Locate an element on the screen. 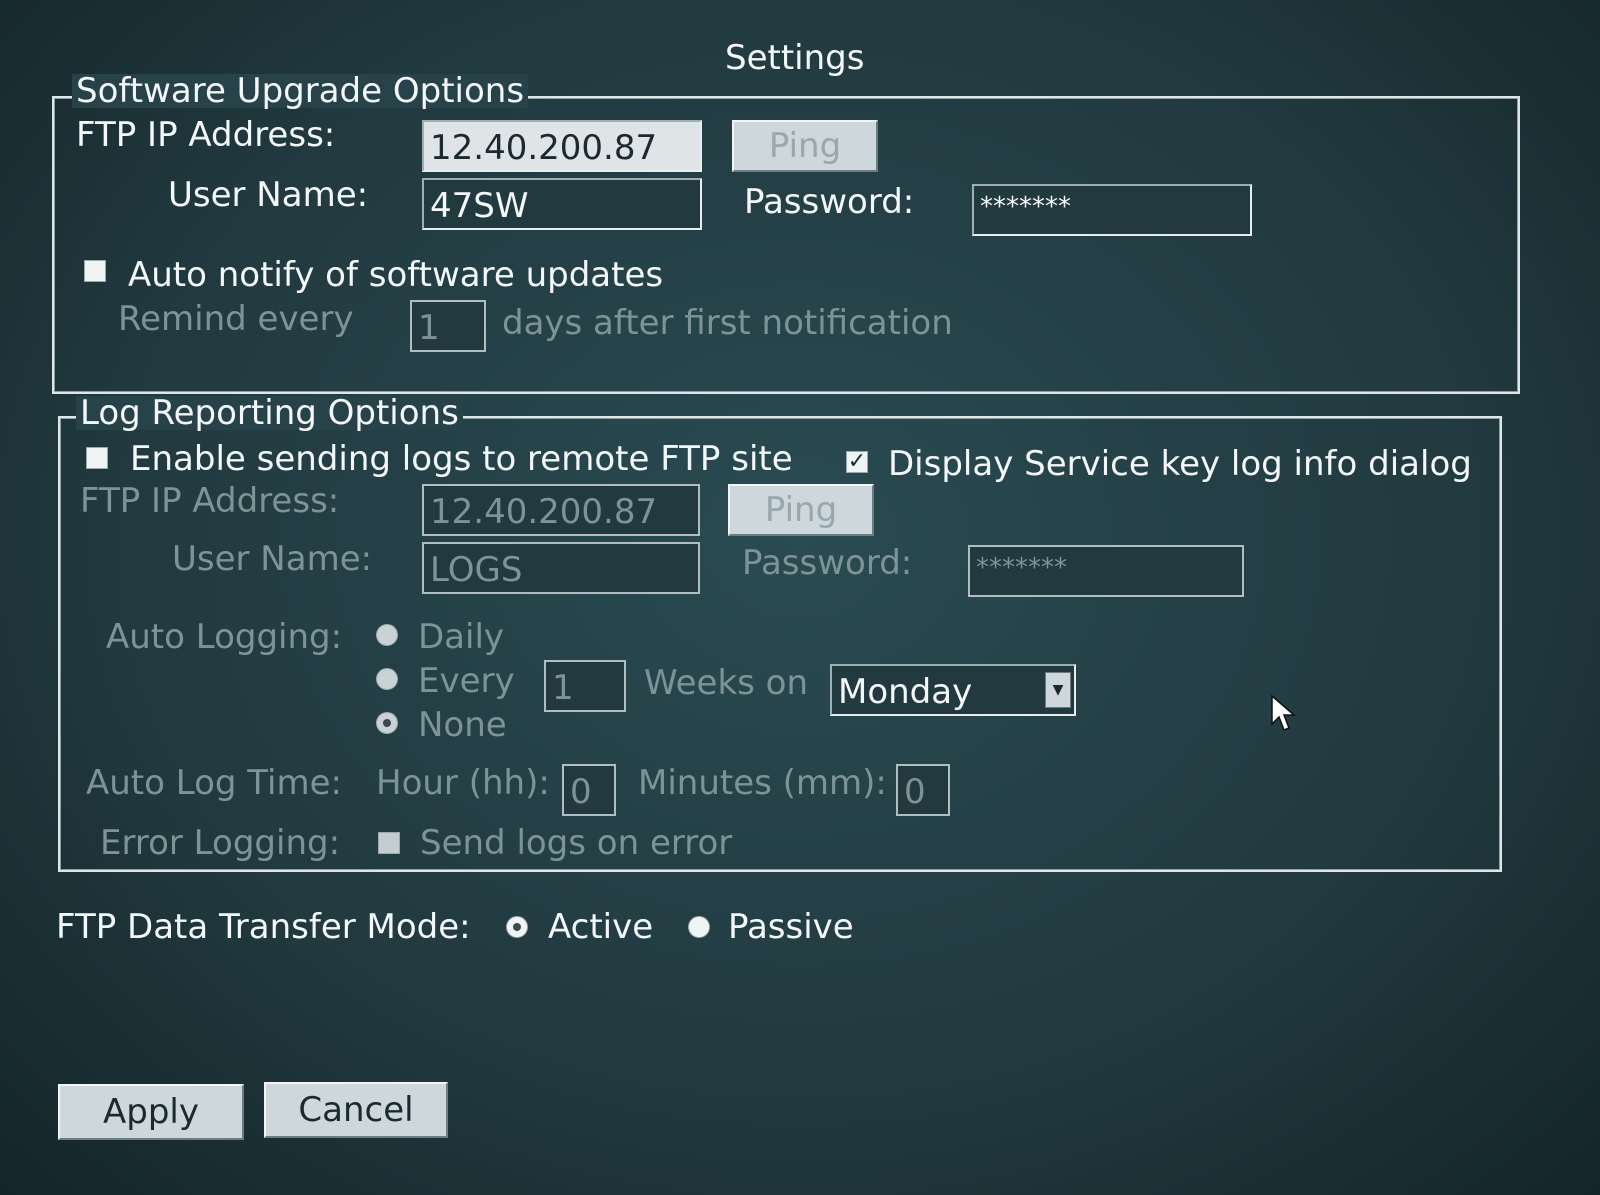  sw-auto-notify-checkbox is located at coordinates (95, 271).